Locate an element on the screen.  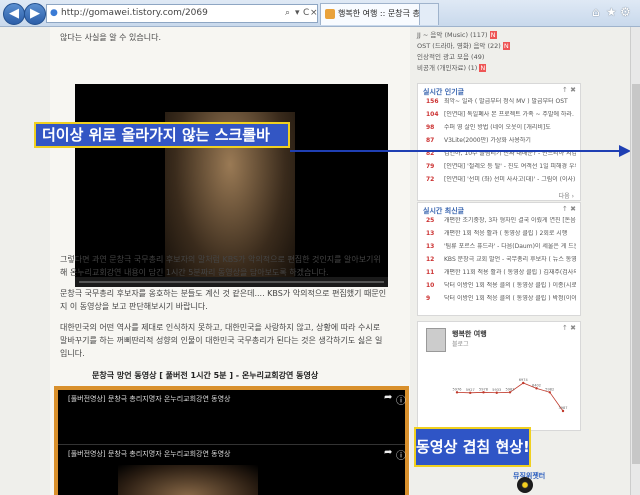
list-item: 11 개편한 11회 적용 활과 ( 동영상 클립 ) 김재주(검사의 is located at coordinates (501, 273).